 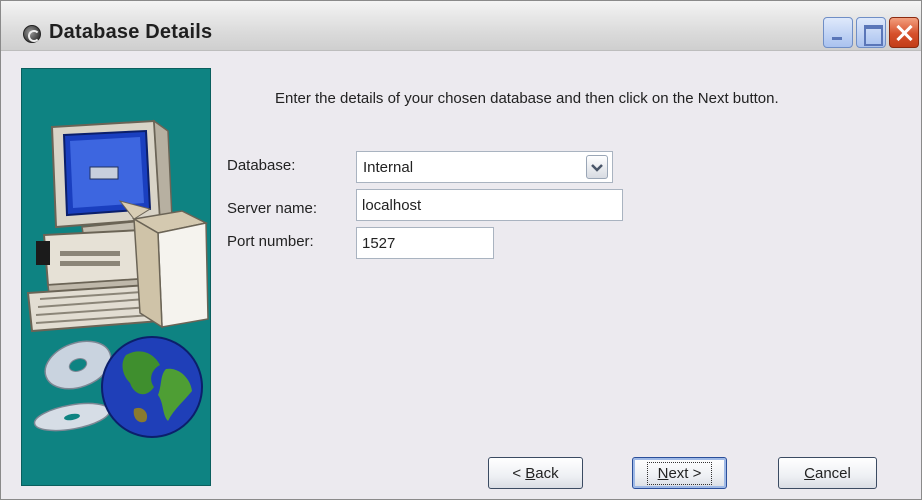 I want to click on next-button-rest: ext >, so click(x=685, y=473).